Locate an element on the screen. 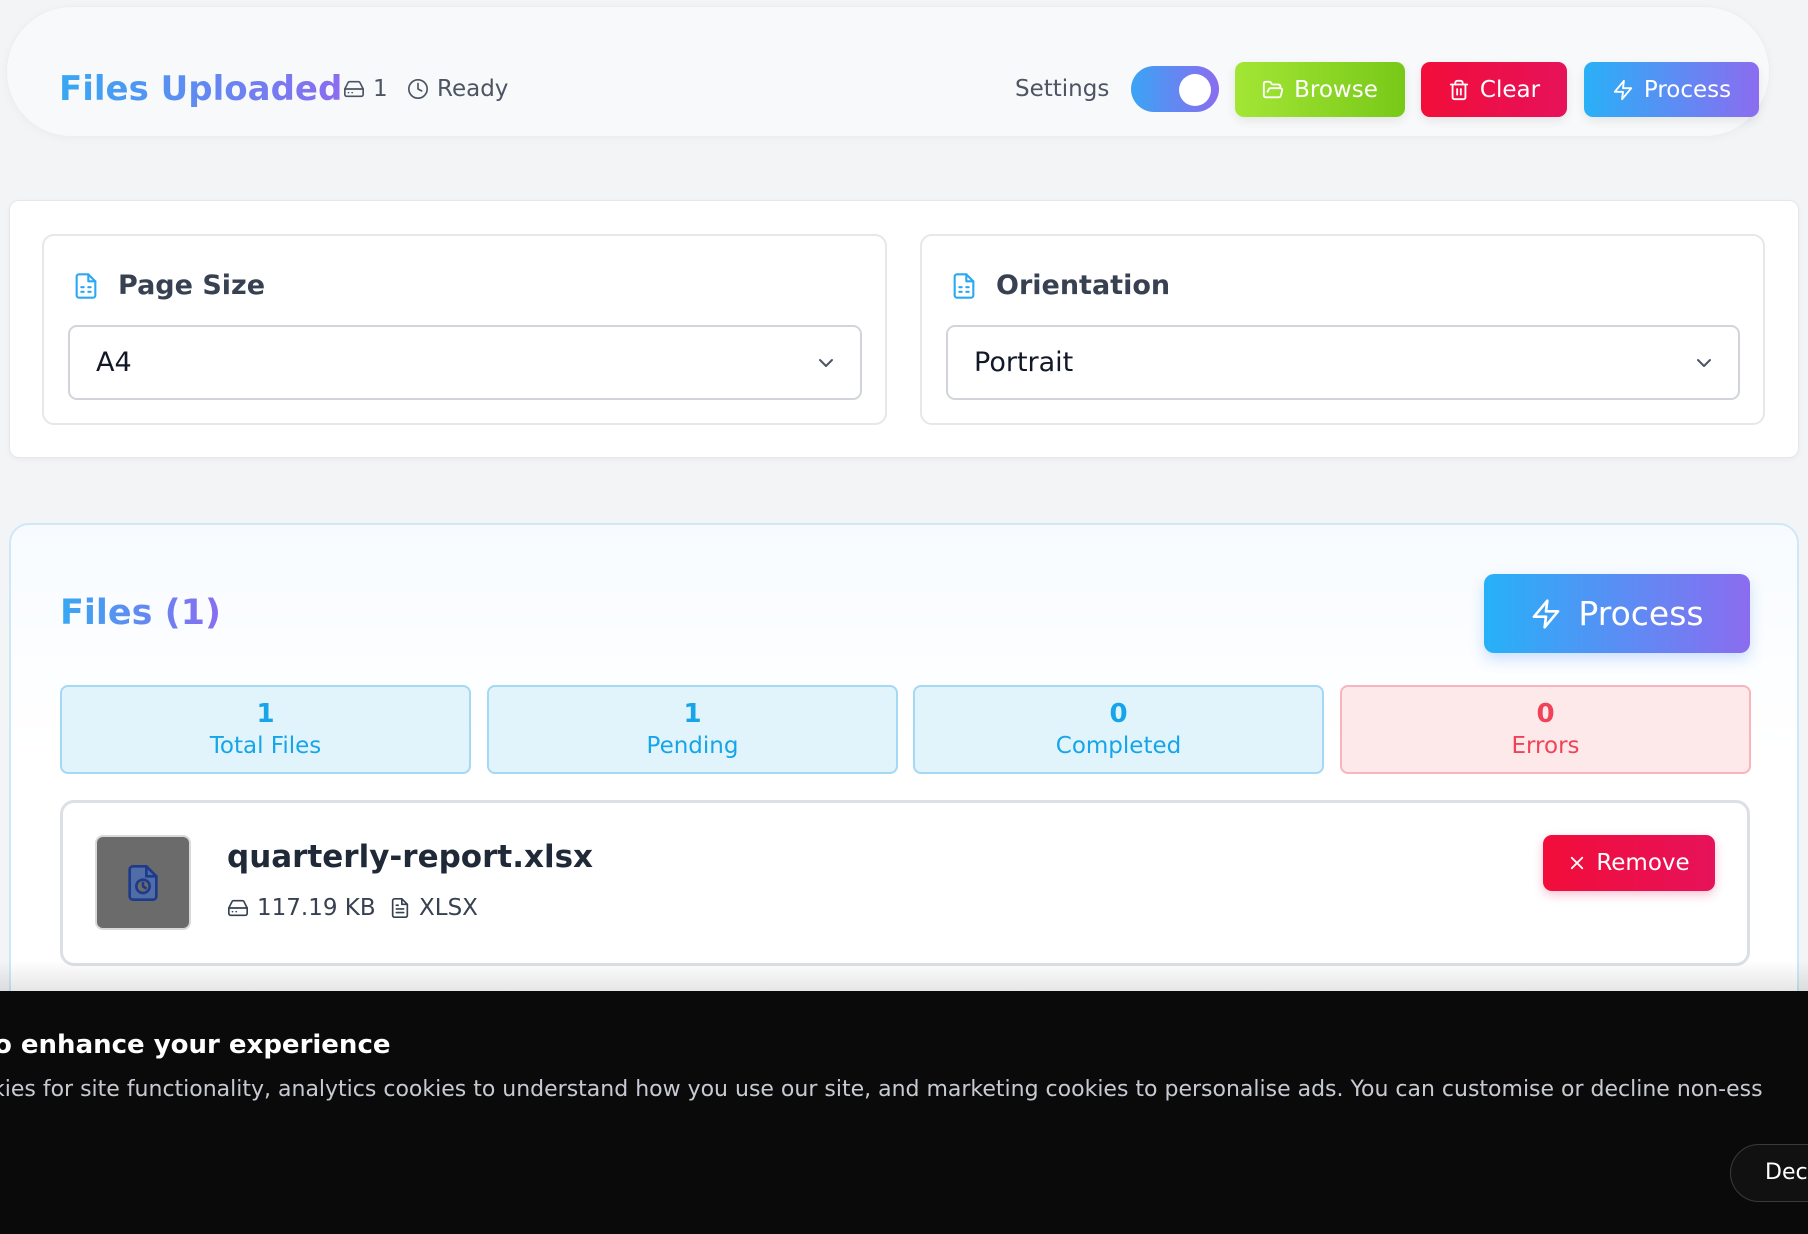 This screenshot has height=1234, width=1808. remove-button: Remove is located at coordinates (1629, 863).